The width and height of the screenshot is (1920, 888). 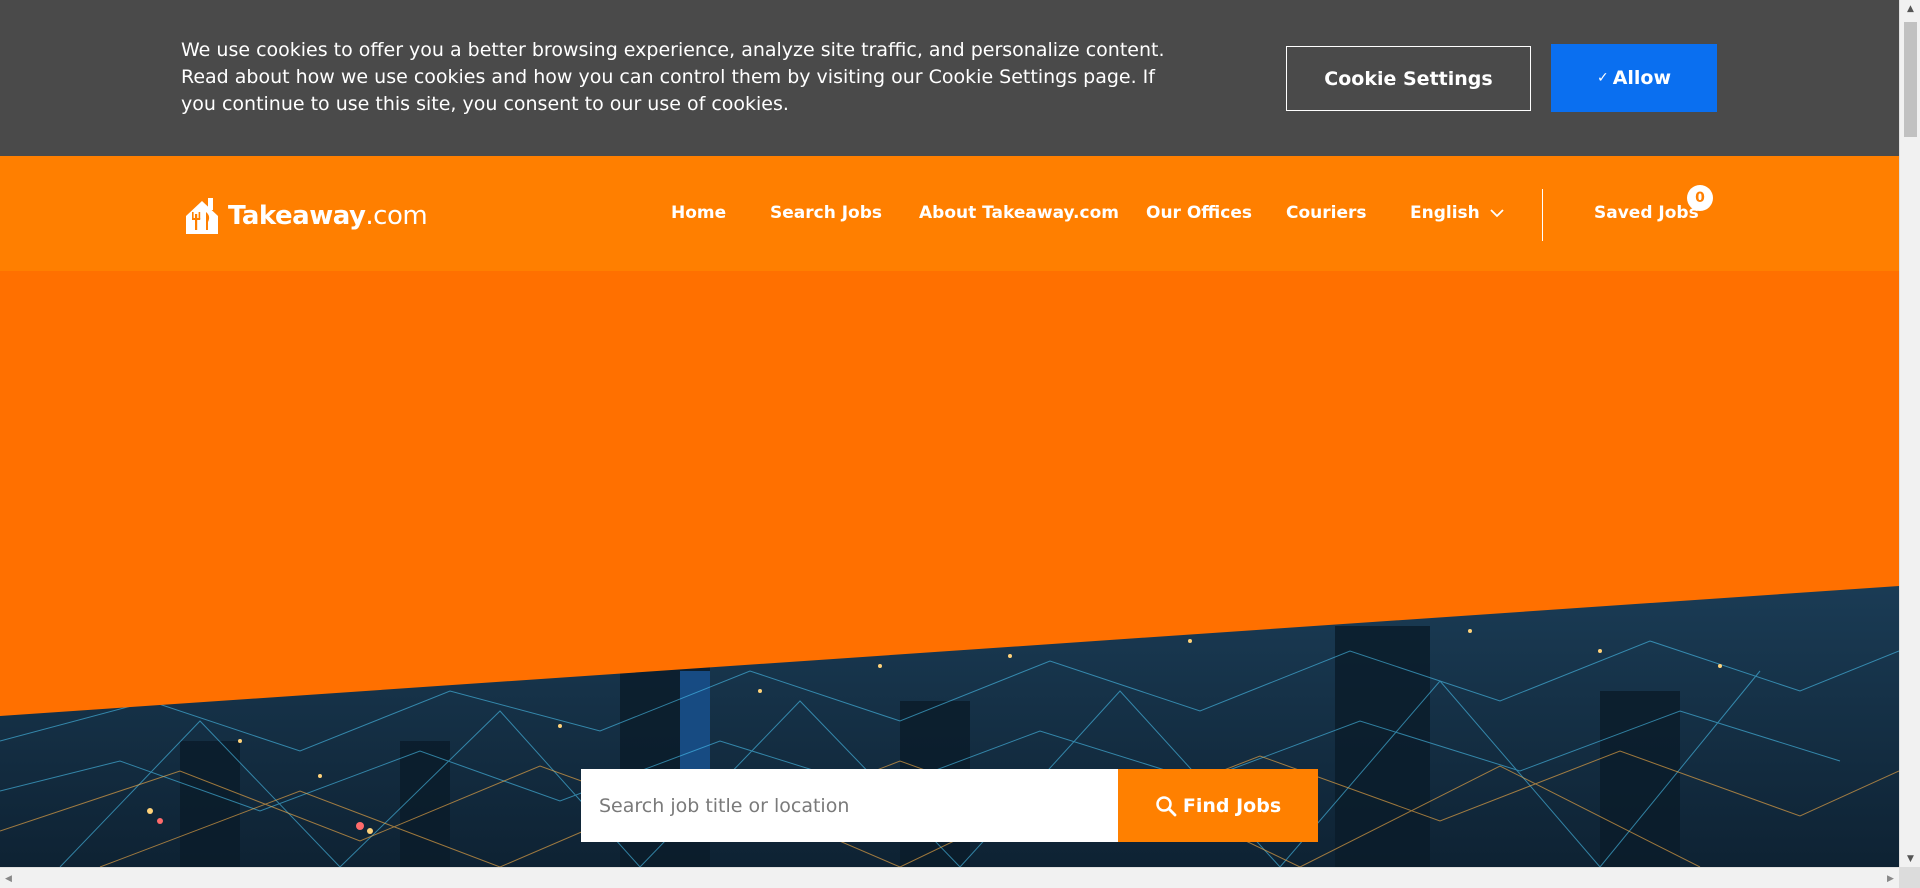 I want to click on nav-couriers: Couriers, so click(x=1326, y=213).